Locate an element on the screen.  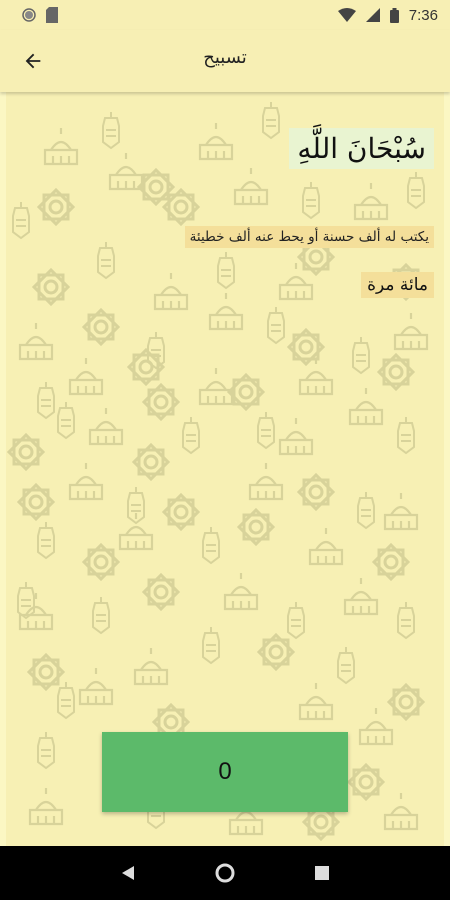
system-nav-bar is located at coordinates (225, 873).